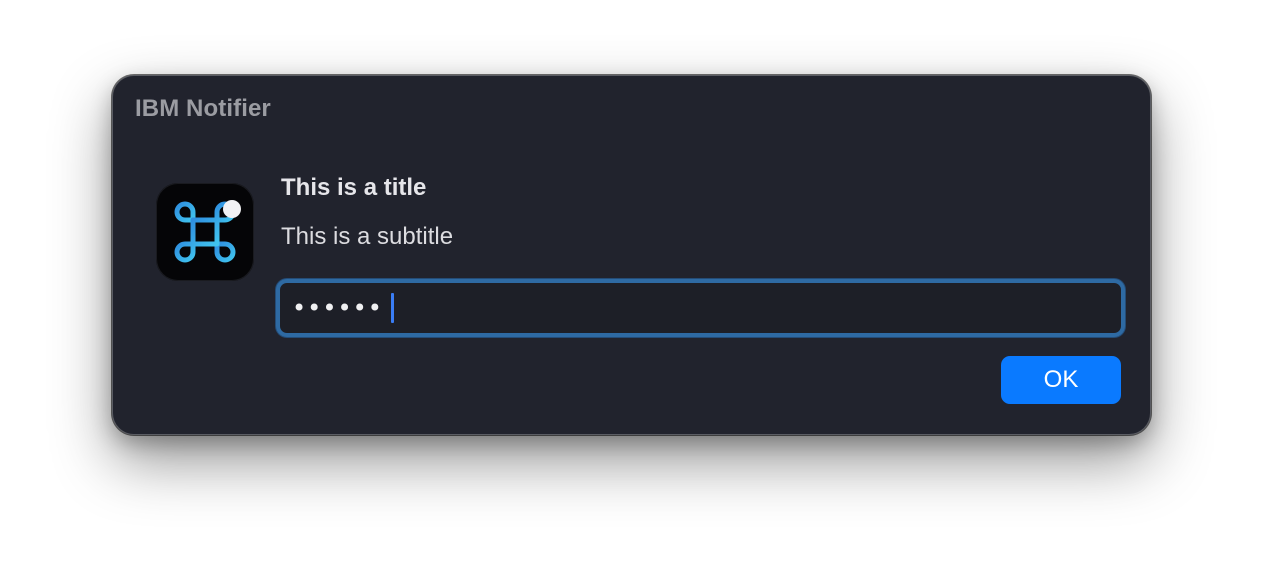 The image size is (1264, 584). I want to click on notification-dot-icon, so click(232, 209).